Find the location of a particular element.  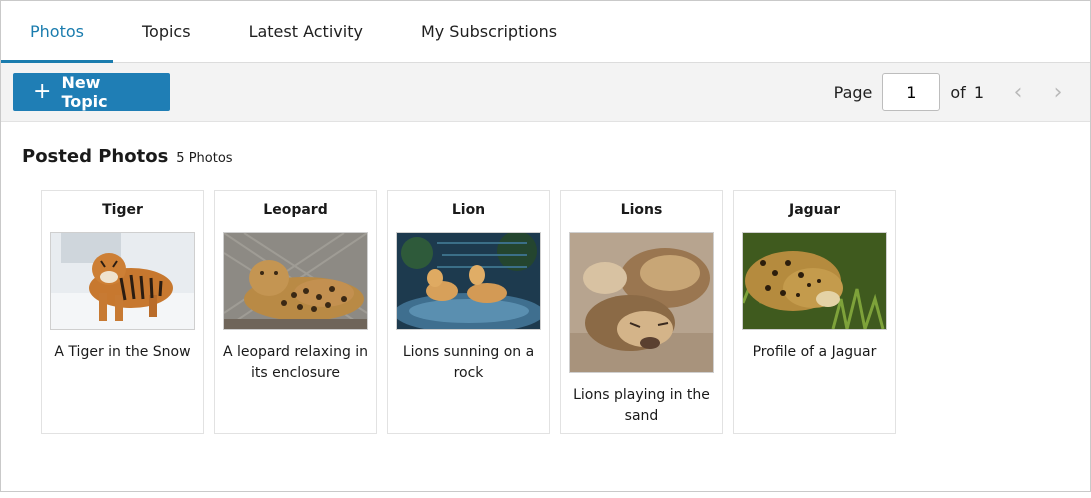

of-label: of is located at coordinates (958, 92).